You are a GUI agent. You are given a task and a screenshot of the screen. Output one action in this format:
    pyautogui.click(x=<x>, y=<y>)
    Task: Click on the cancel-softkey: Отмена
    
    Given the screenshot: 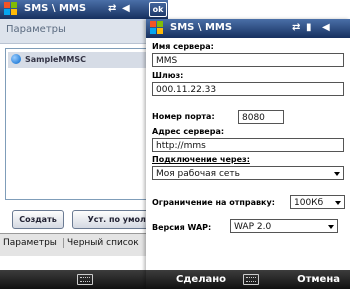 What is the action you would take?
    pyautogui.click(x=318, y=279)
    